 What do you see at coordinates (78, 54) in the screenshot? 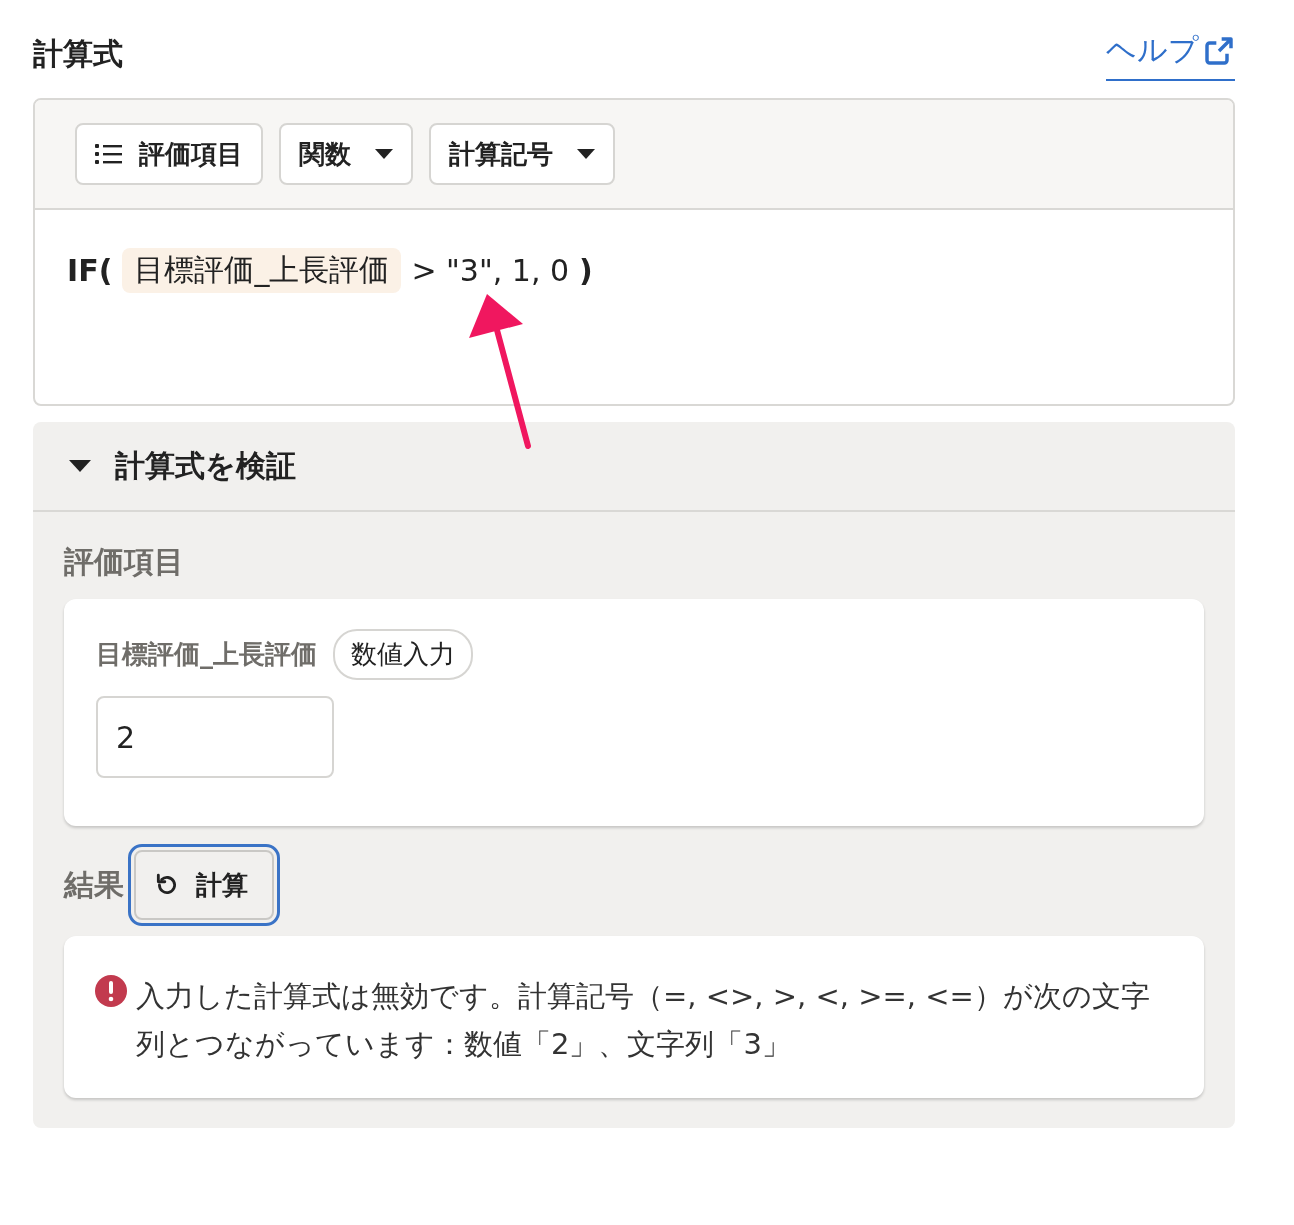
I see `section-title: 計算式` at bounding box center [78, 54].